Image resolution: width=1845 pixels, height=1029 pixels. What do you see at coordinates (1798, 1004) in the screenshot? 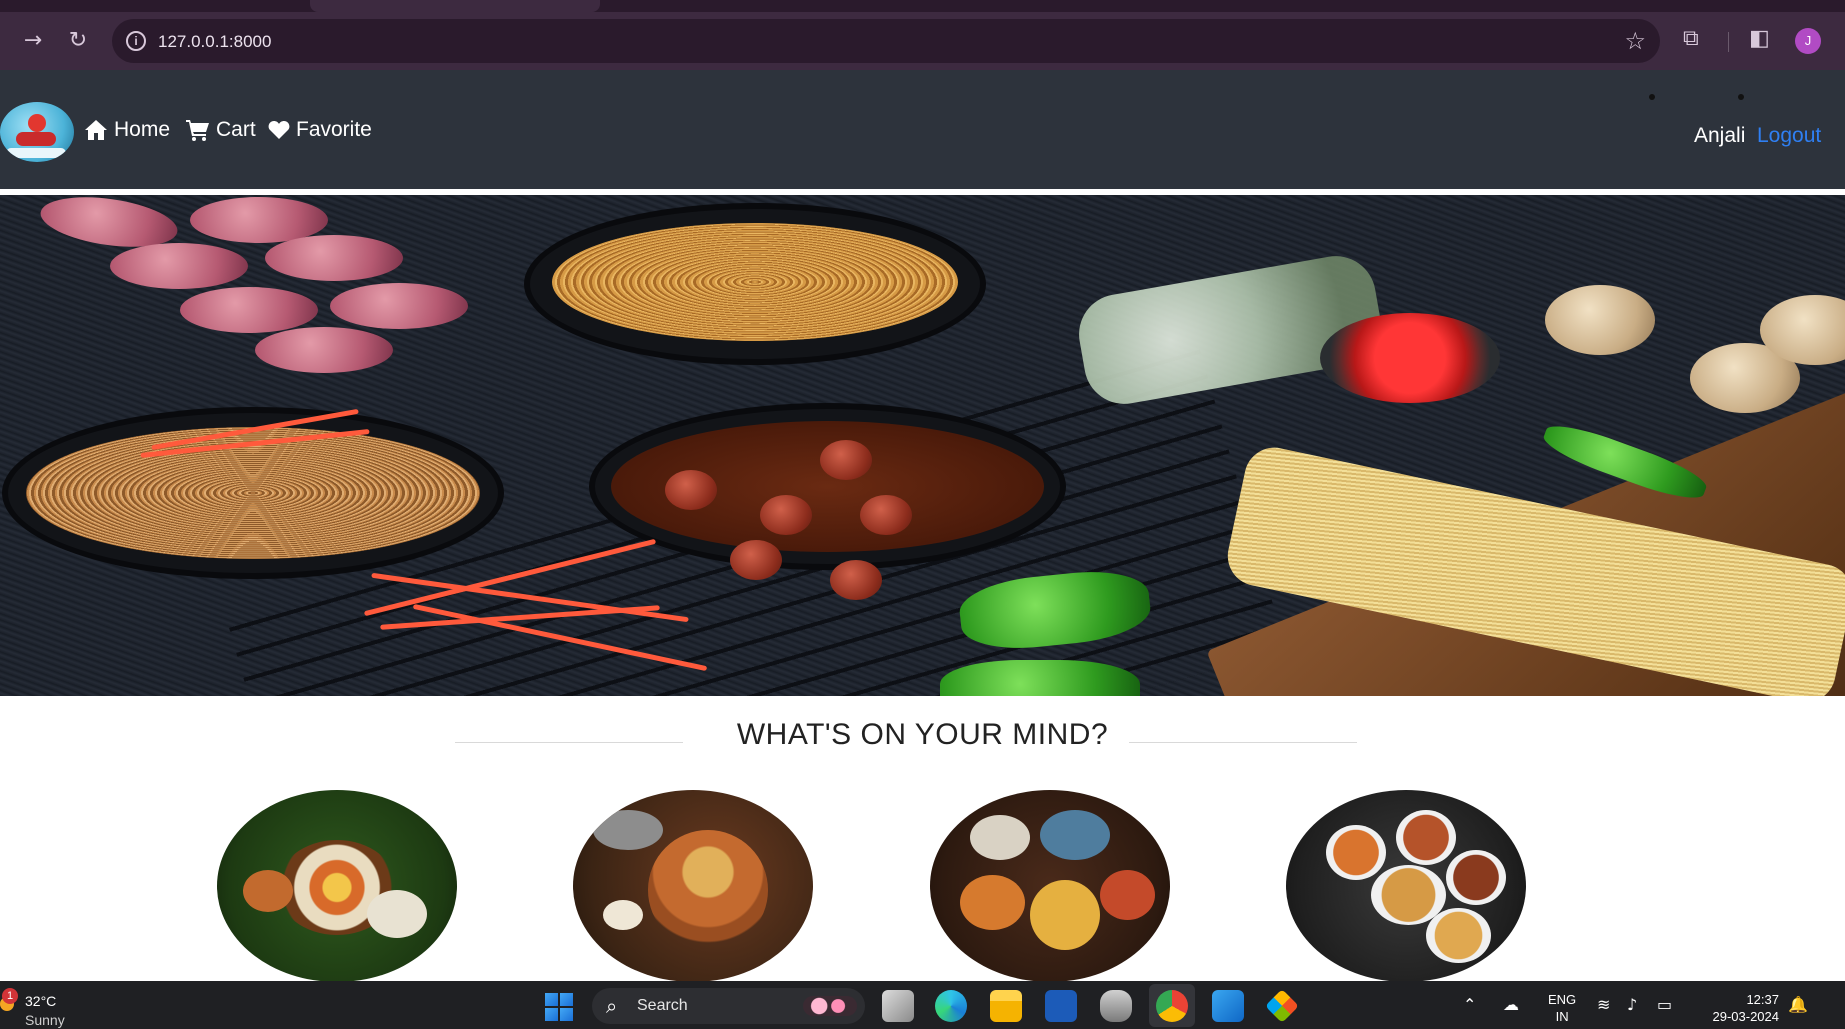
I see `notification-bell-icon: 🔔` at bounding box center [1798, 1004].